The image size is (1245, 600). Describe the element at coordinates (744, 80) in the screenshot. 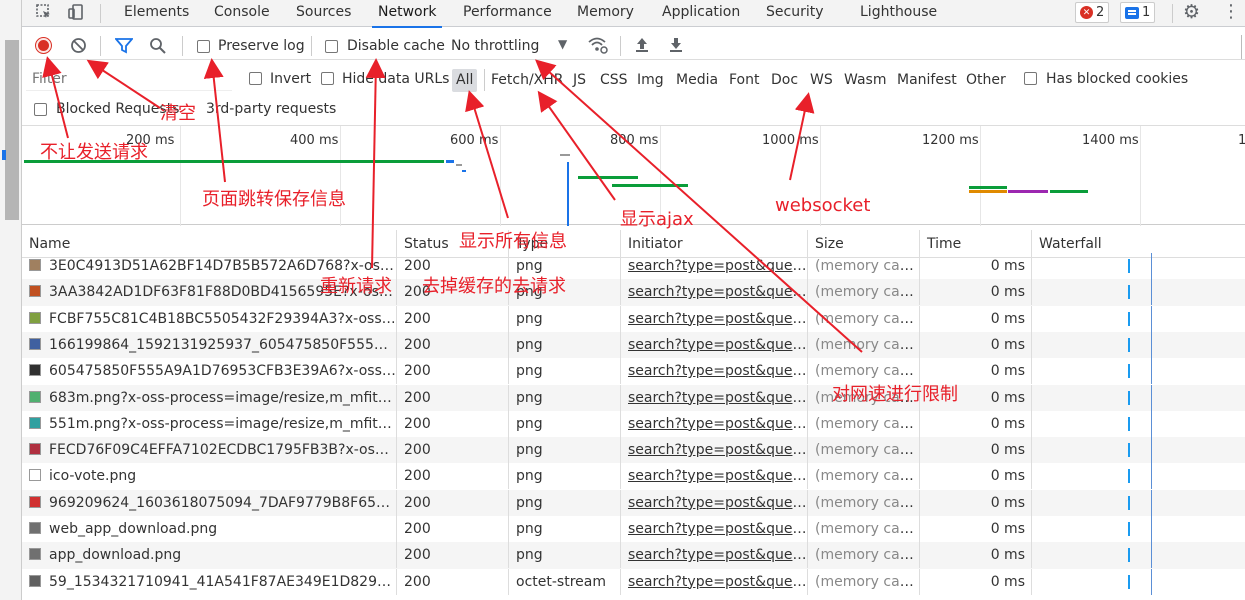

I see `filter-type-font: Font` at that location.